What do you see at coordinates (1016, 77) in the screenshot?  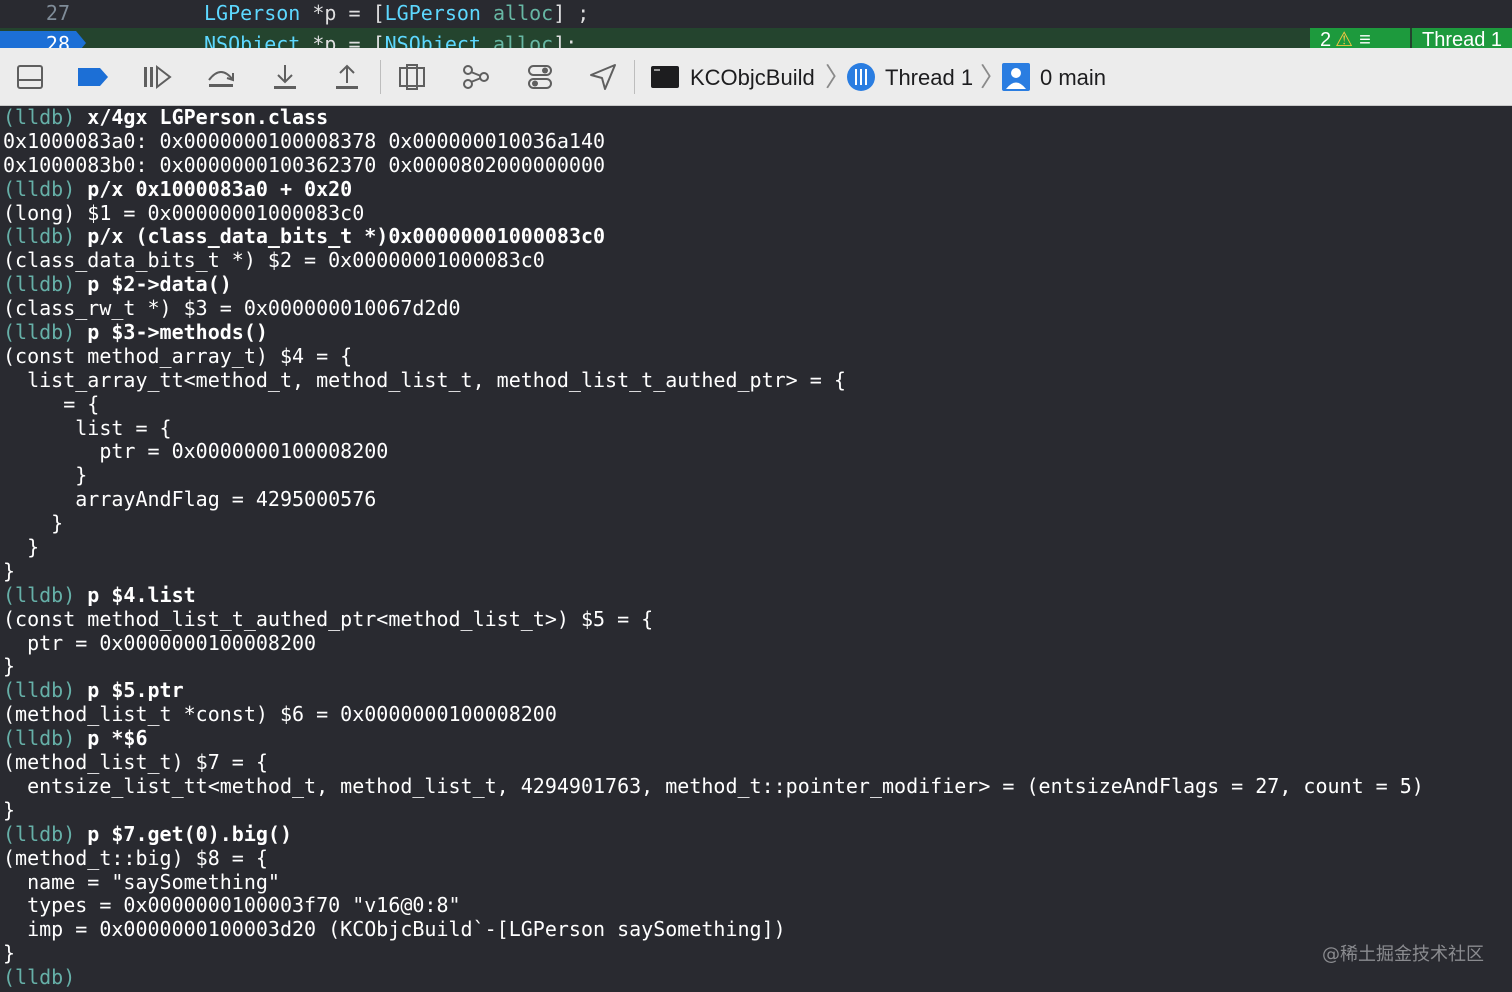 I see `frame-icon` at bounding box center [1016, 77].